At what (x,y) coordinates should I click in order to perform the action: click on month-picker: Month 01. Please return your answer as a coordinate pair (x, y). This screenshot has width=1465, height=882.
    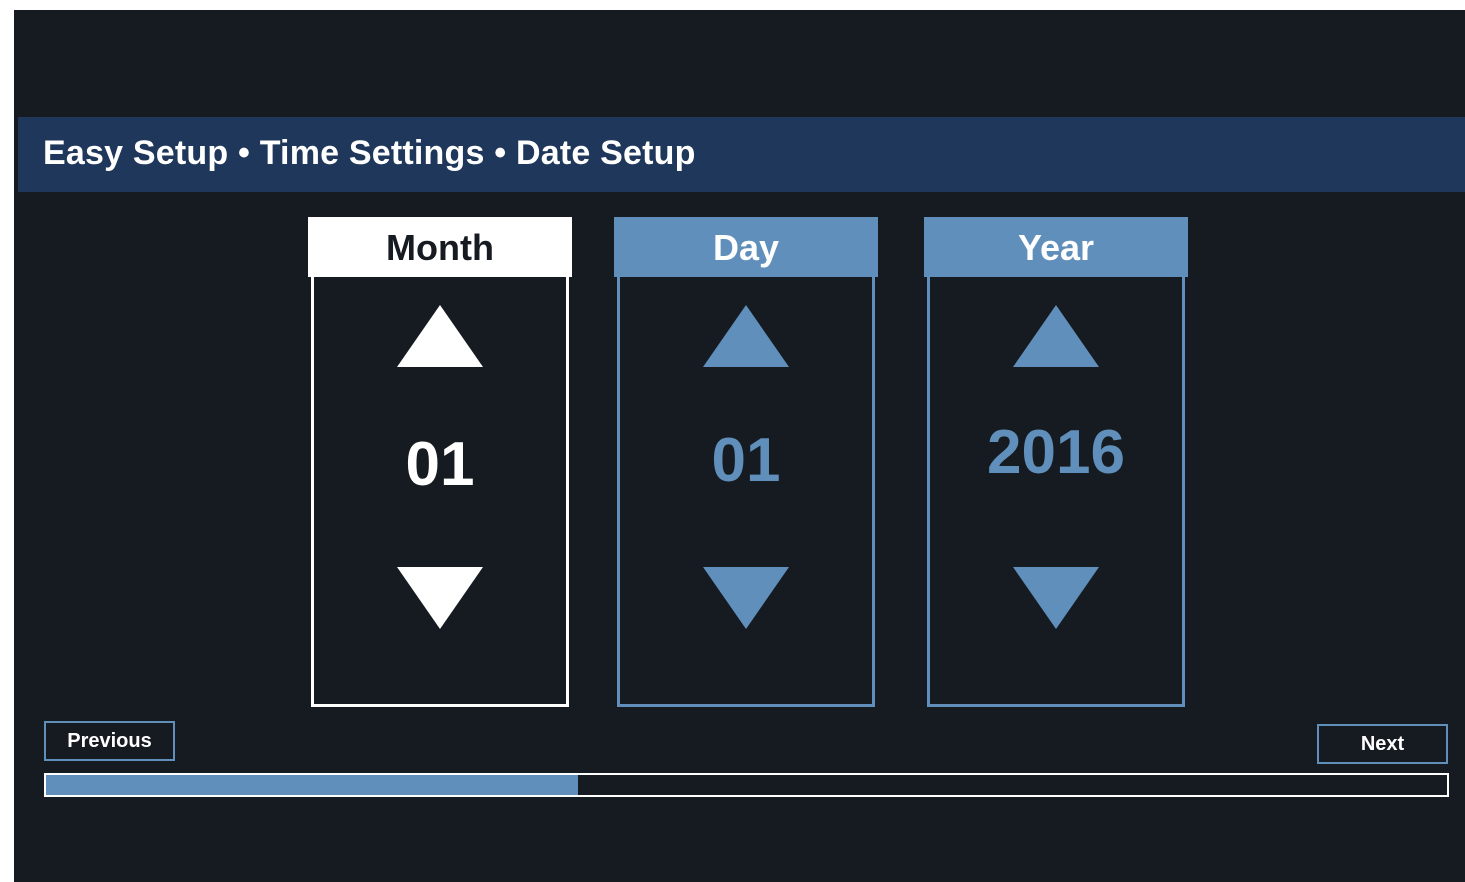
    Looking at the image, I should click on (440, 463).